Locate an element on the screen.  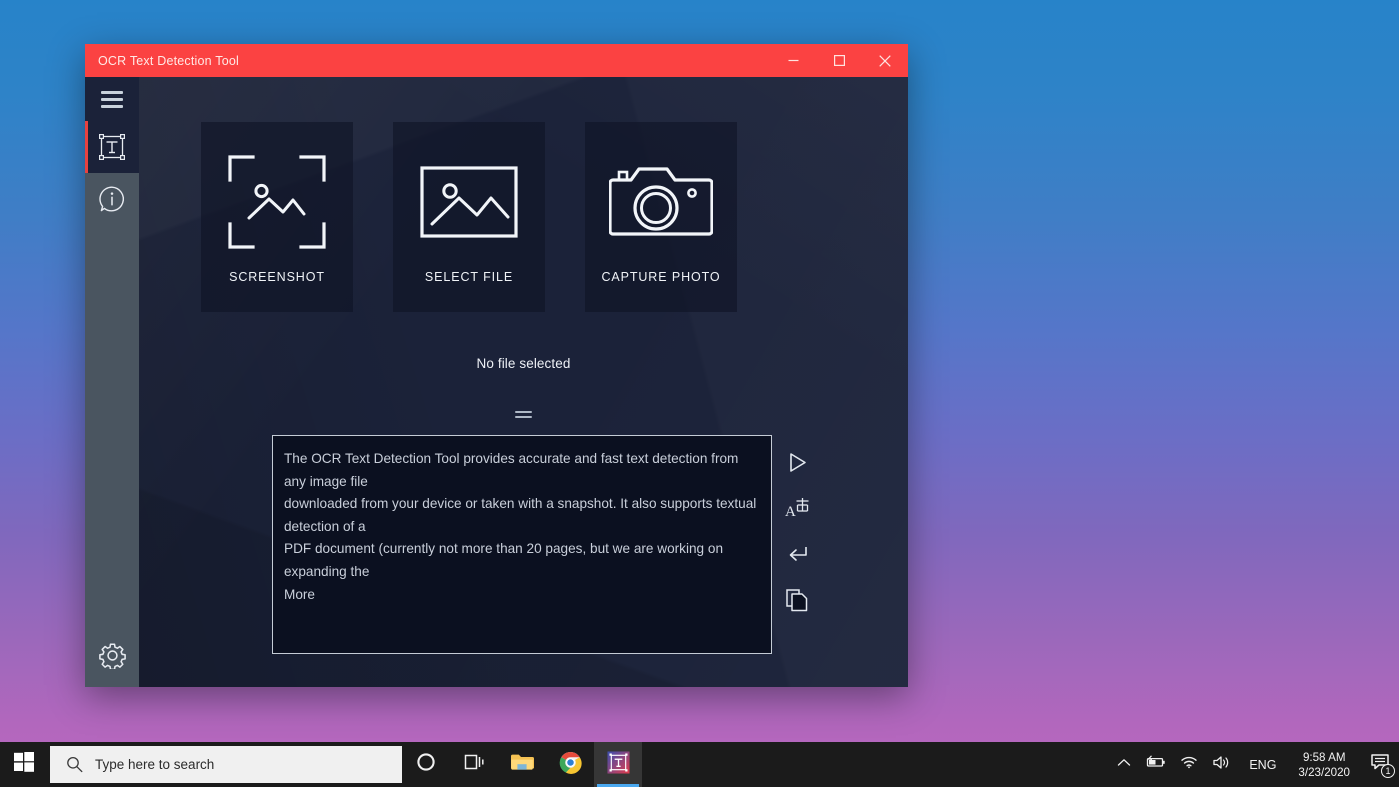
enter-arrow-icon is located at coordinates (797, 554).